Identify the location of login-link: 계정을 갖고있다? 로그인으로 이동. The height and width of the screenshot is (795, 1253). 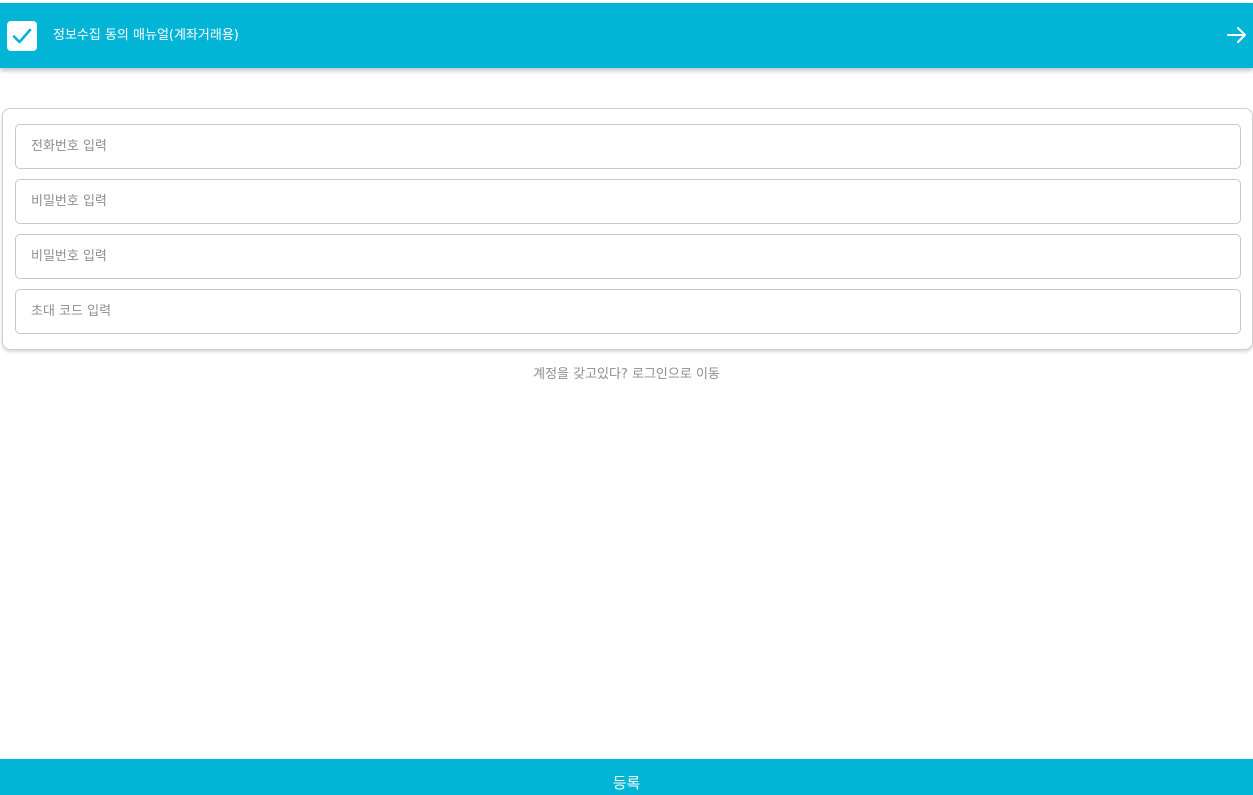
(626, 372).